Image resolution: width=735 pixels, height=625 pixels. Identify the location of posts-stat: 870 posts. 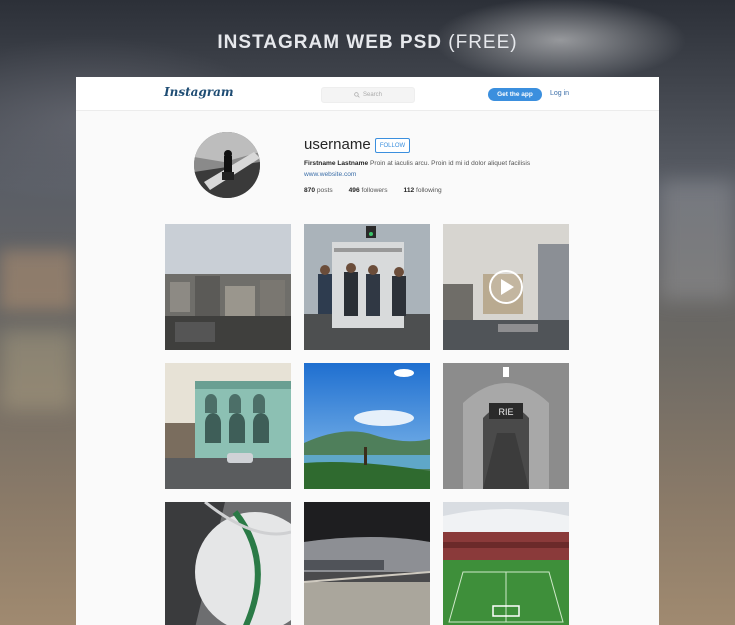
(318, 190).